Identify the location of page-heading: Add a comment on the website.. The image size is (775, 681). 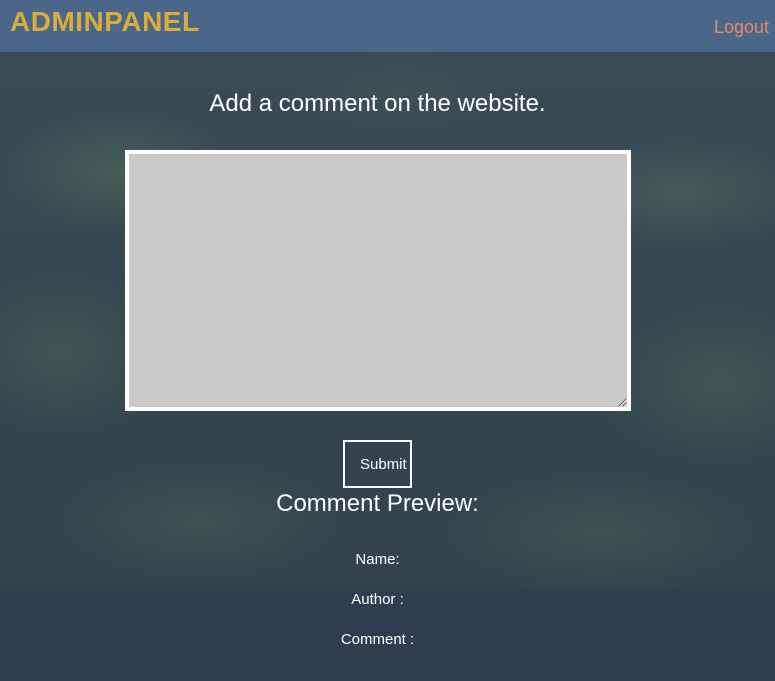
(377, 103).